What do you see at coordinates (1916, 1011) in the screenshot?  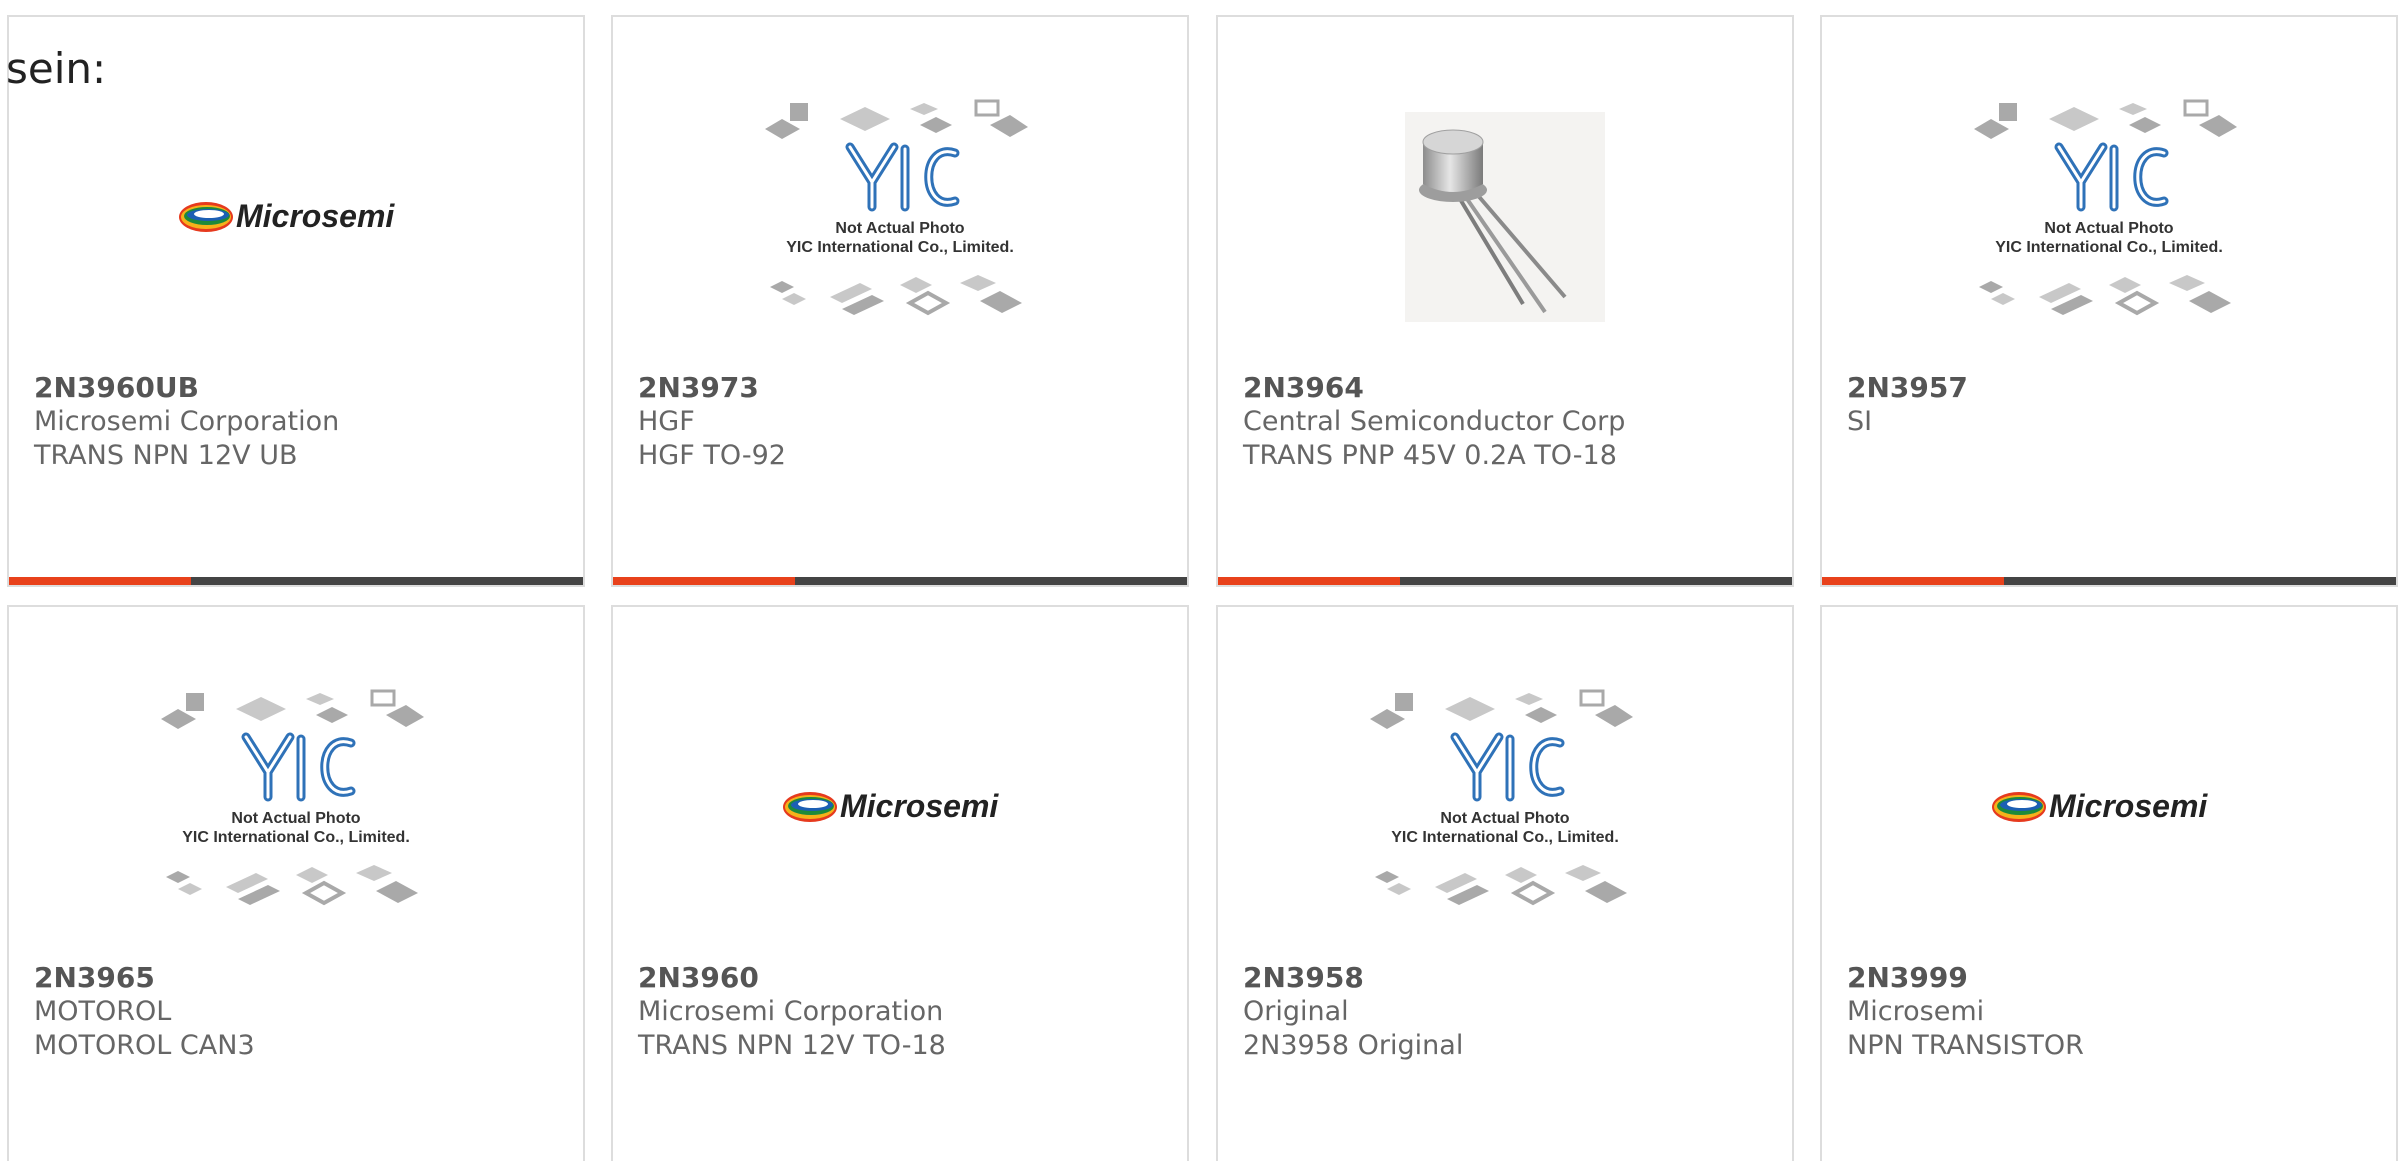 I see `manufacturer-name: Microsemi` at bounding box center [1916, 1011].